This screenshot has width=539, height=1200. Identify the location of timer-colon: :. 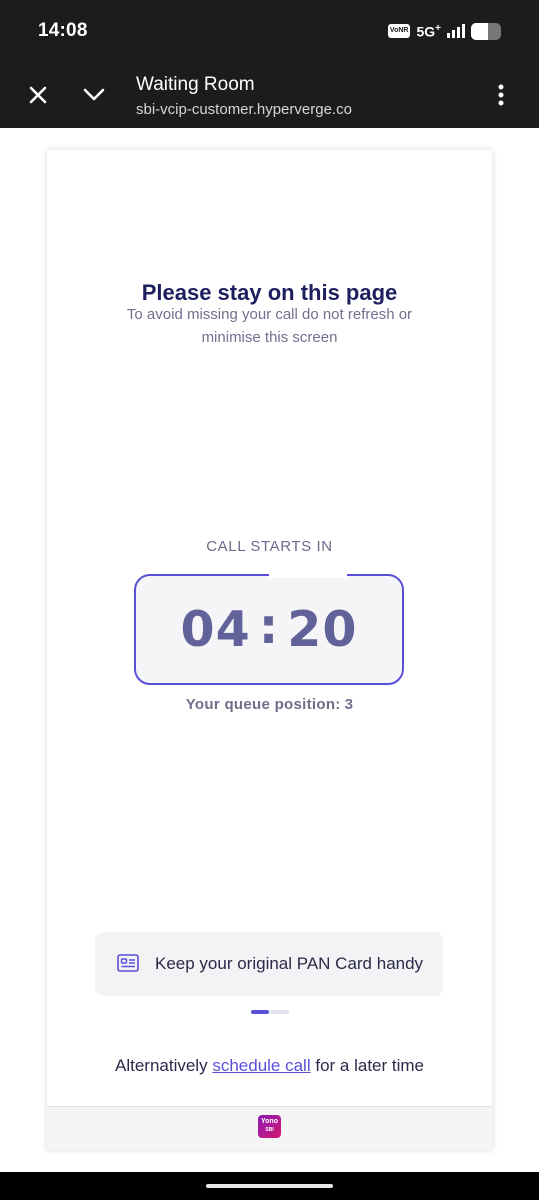
(269, 626).